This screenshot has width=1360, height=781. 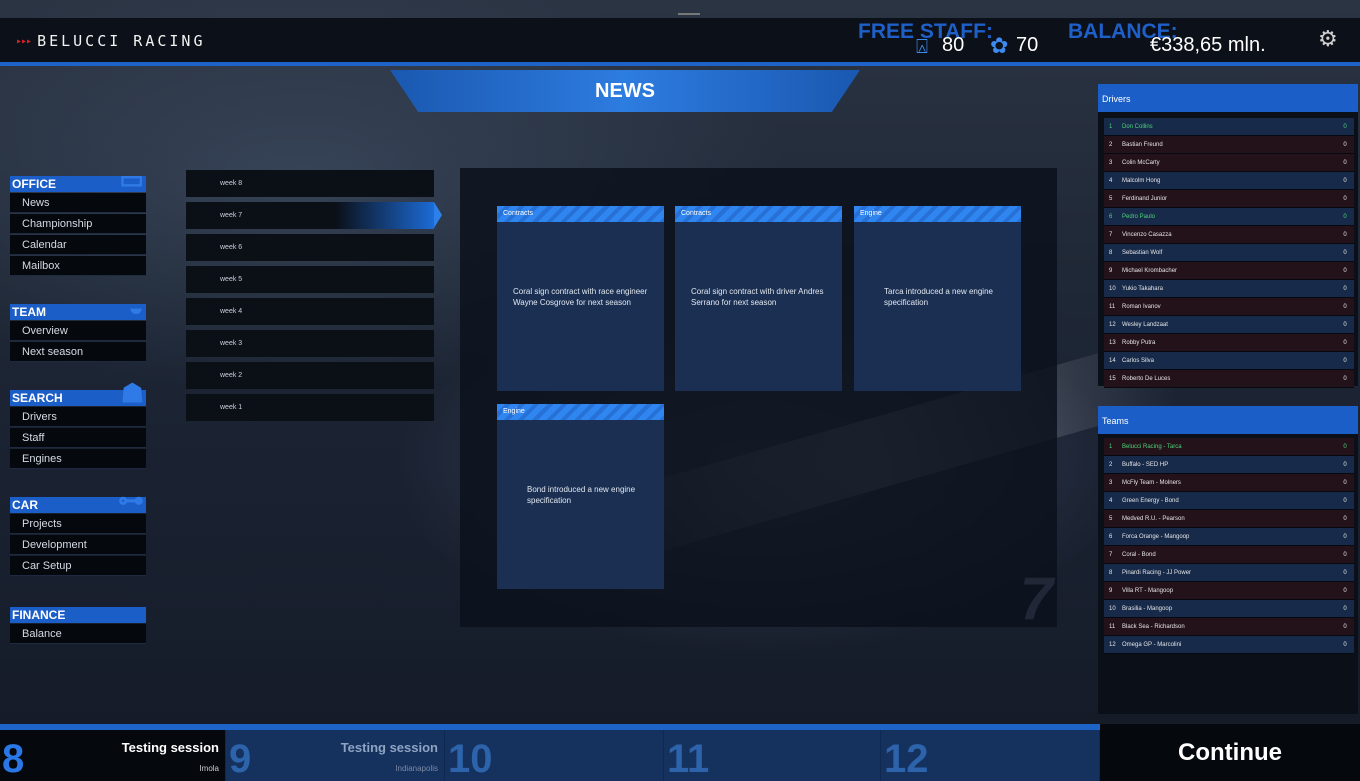 What do you see at coordinates (906, 759) in the screenshot?
I see `day-number: 12` at bounding box center [906, 759].